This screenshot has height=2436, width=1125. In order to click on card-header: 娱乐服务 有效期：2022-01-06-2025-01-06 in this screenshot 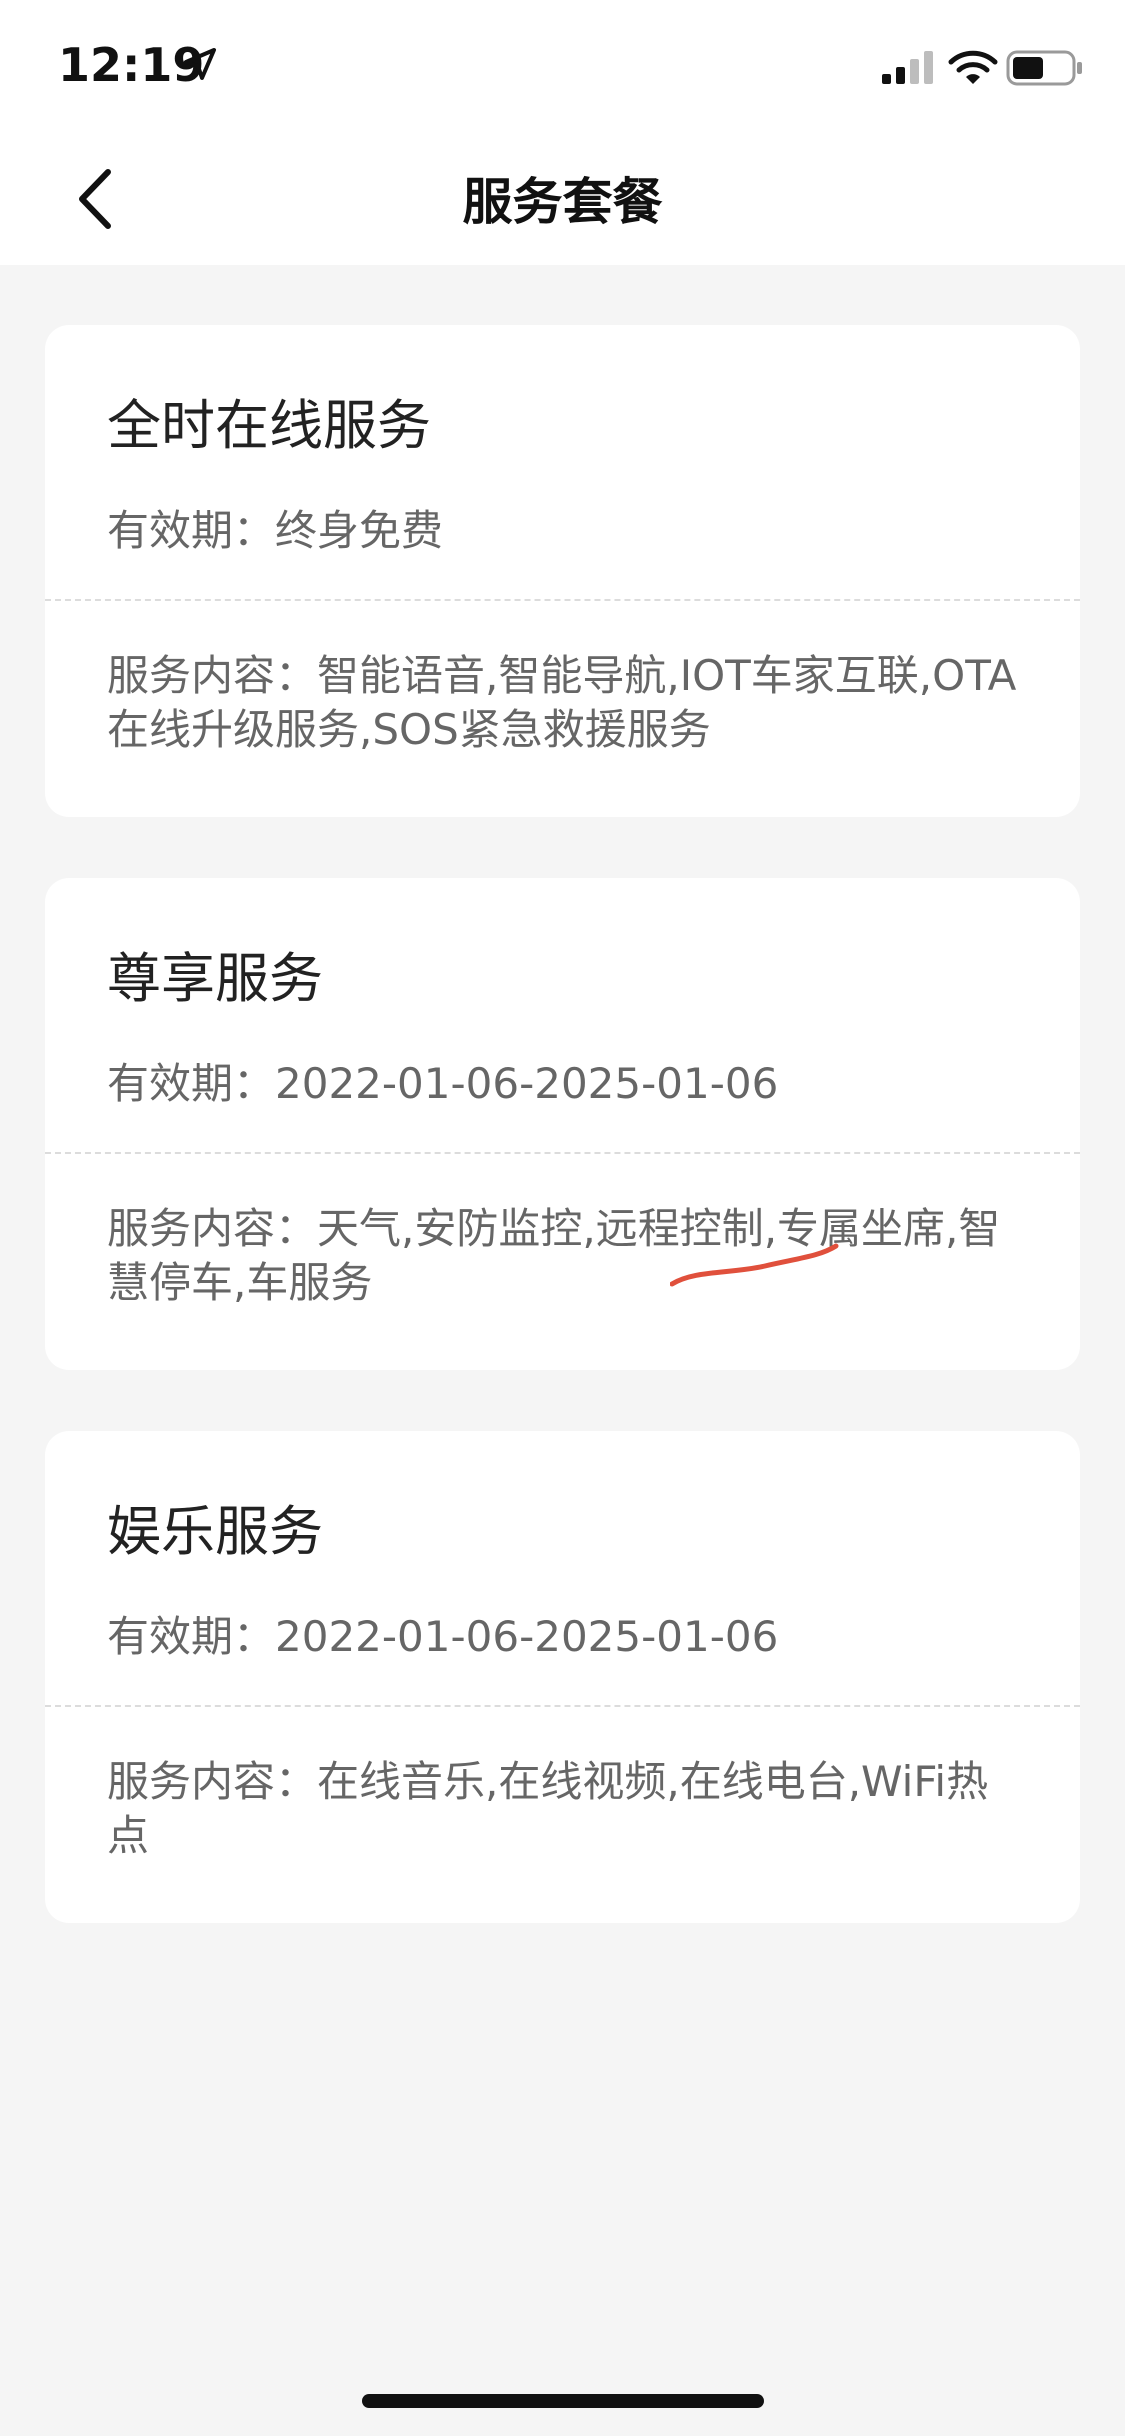, I will do `click(562, 1569)`.